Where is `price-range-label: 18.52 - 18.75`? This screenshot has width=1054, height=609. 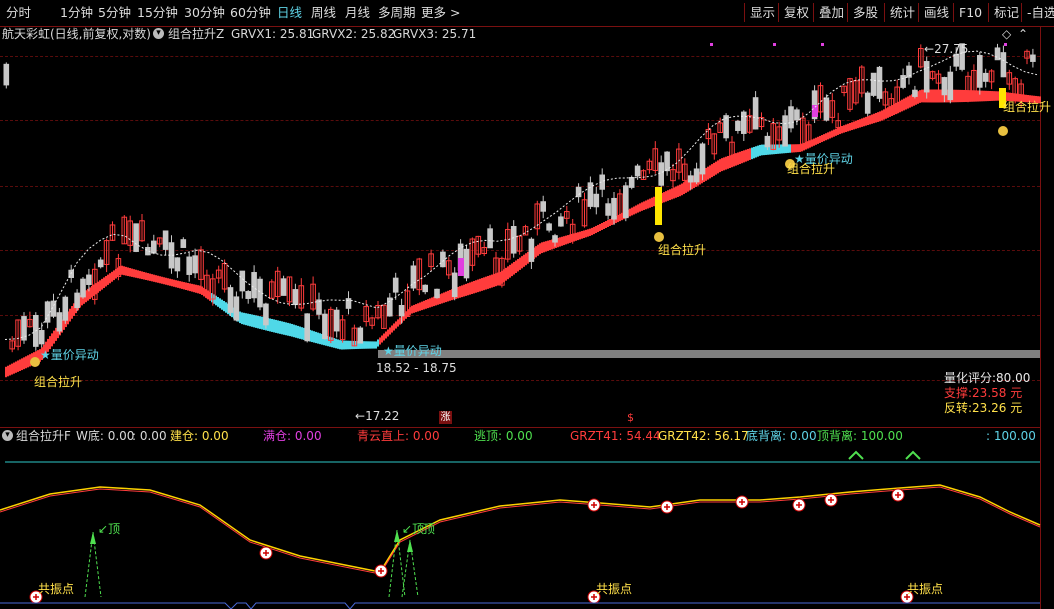
price-range-label: 18.52 - 18.75 is located at coordinates (416, 368).